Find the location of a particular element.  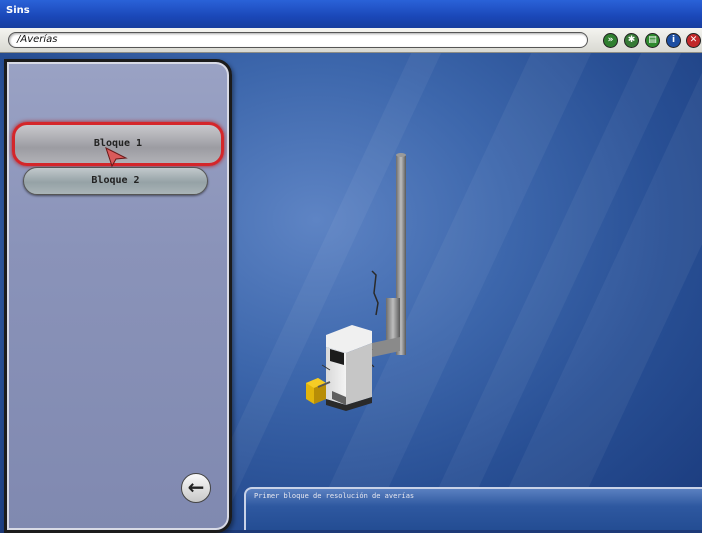

path-text: /Averías is located at coordinates (37, 39).